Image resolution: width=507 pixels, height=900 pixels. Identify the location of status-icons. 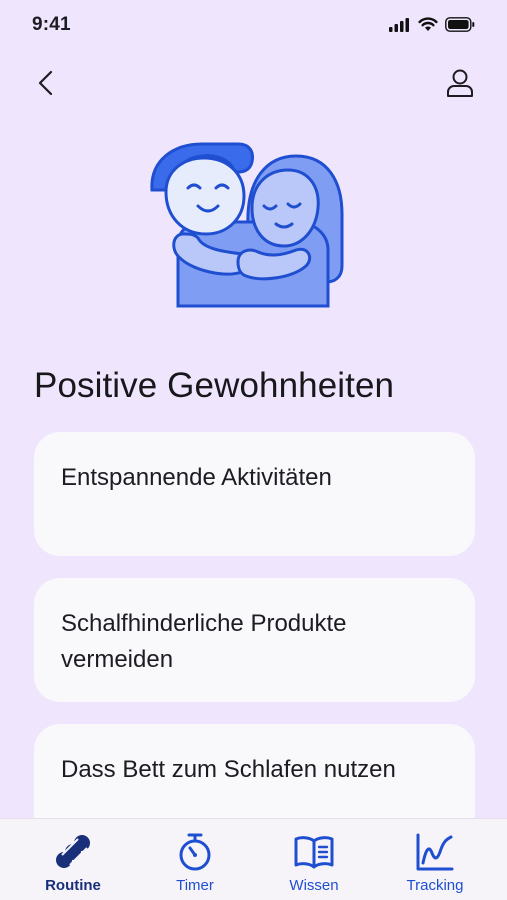
(432, 24).